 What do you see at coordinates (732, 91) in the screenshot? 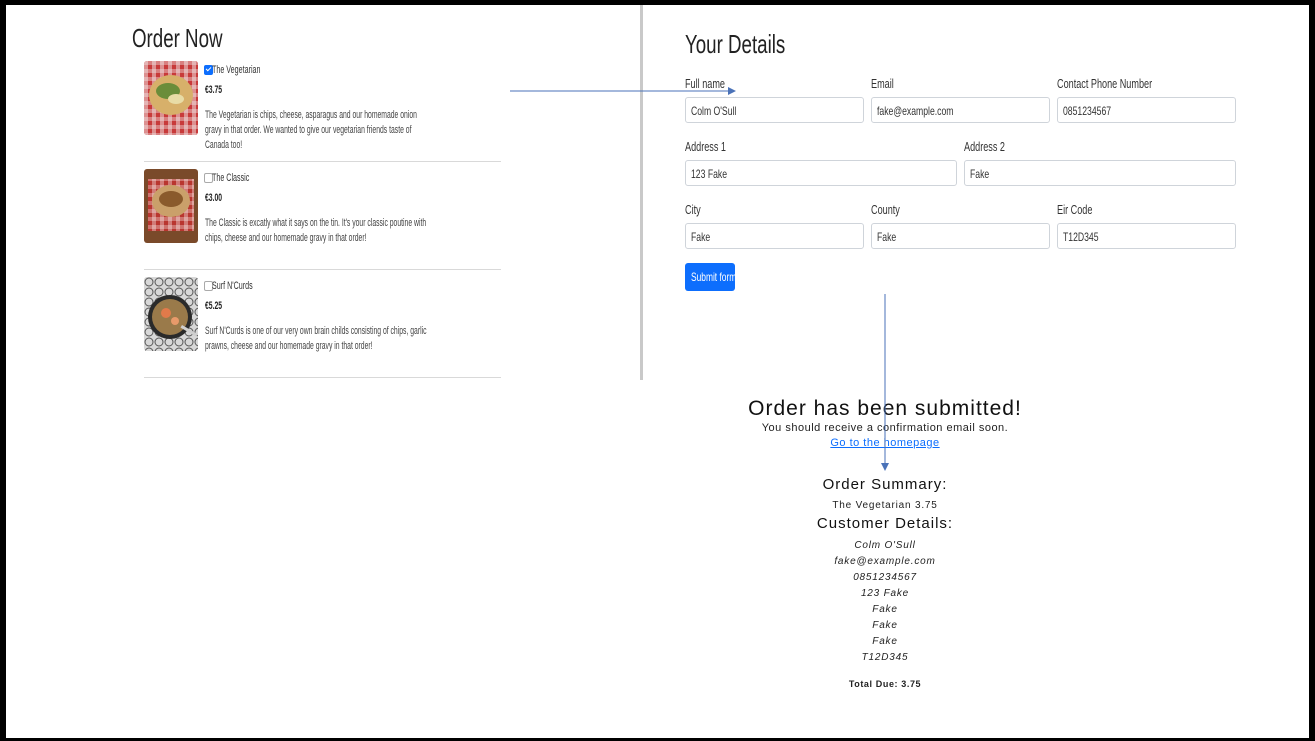
I see `arrow-to-form-head` at bounding box center [732, 91].